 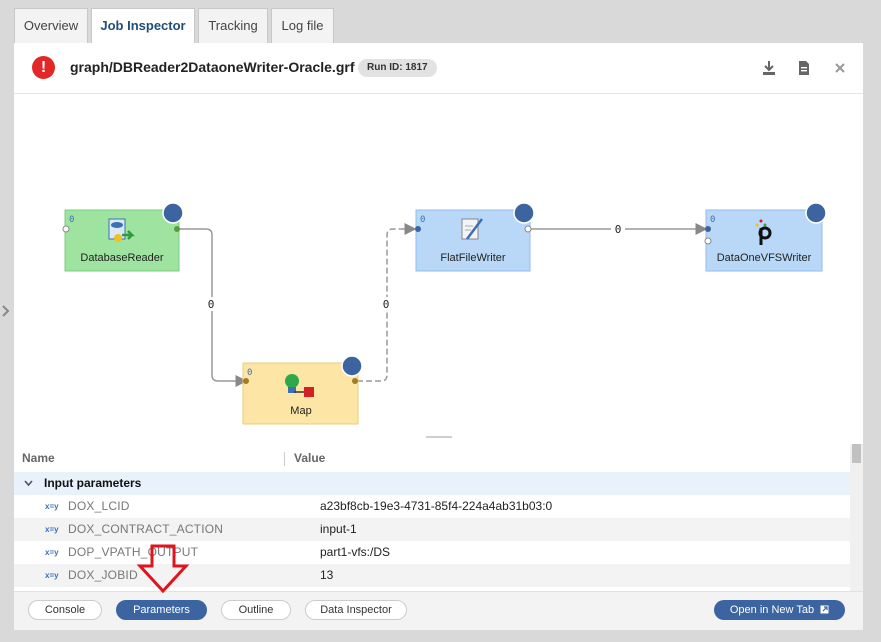 What do you see at coordinates (804, 68) in the screenshot?
I see `document-icon` at bounding box center [804, 68].